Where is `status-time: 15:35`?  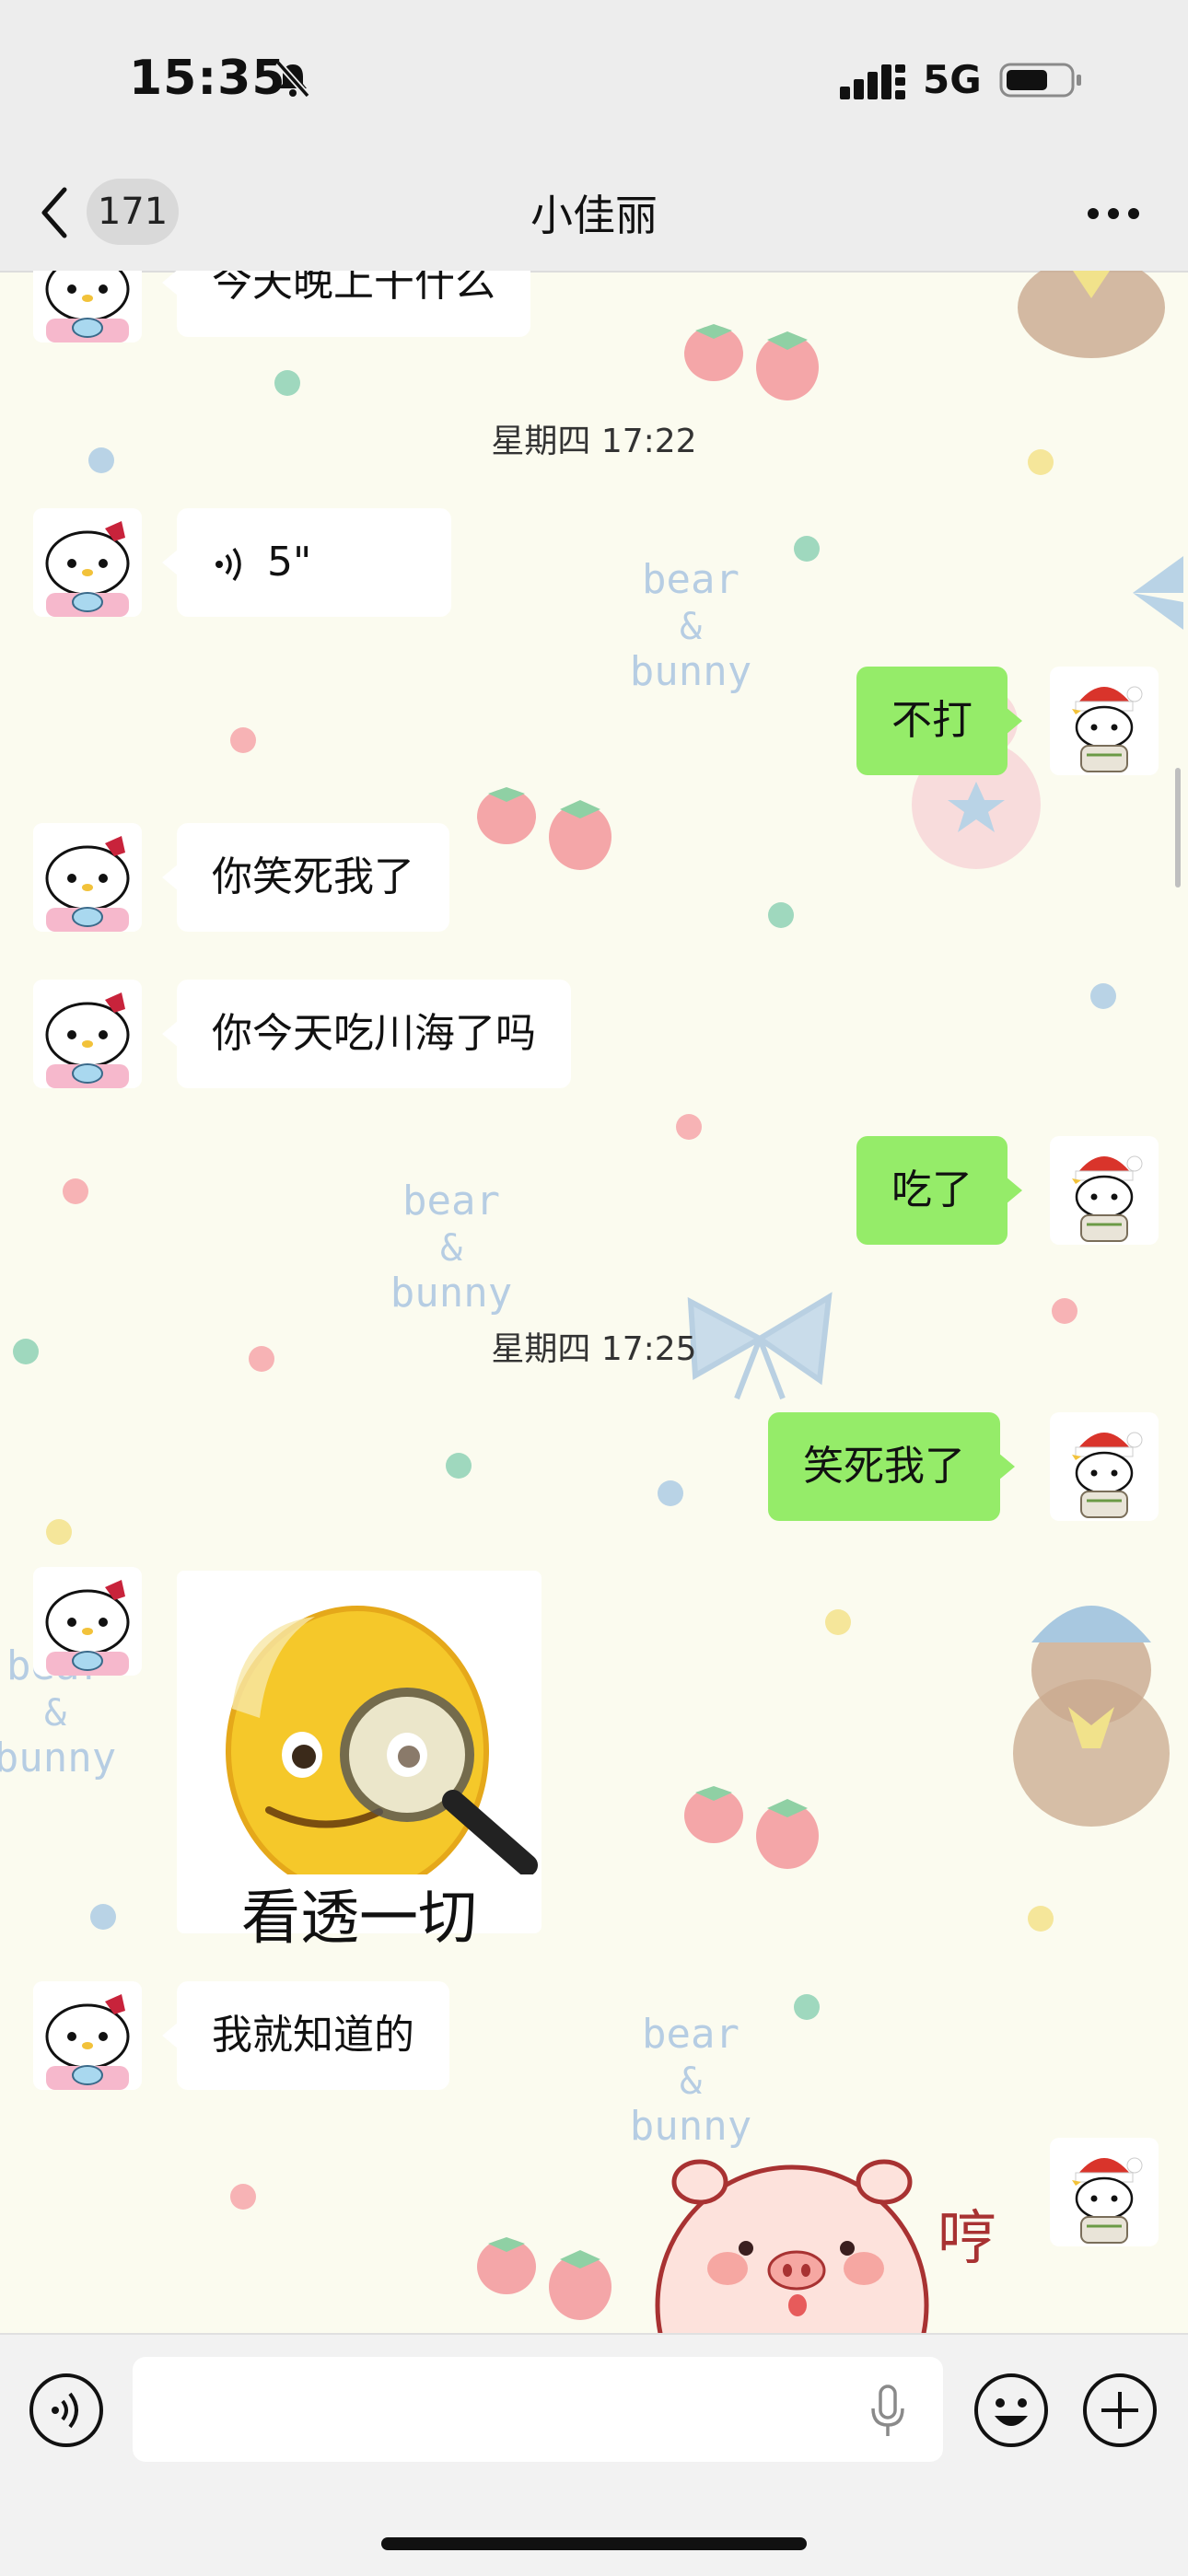 status-time: 15:35 is located at coordinates (207, 78).